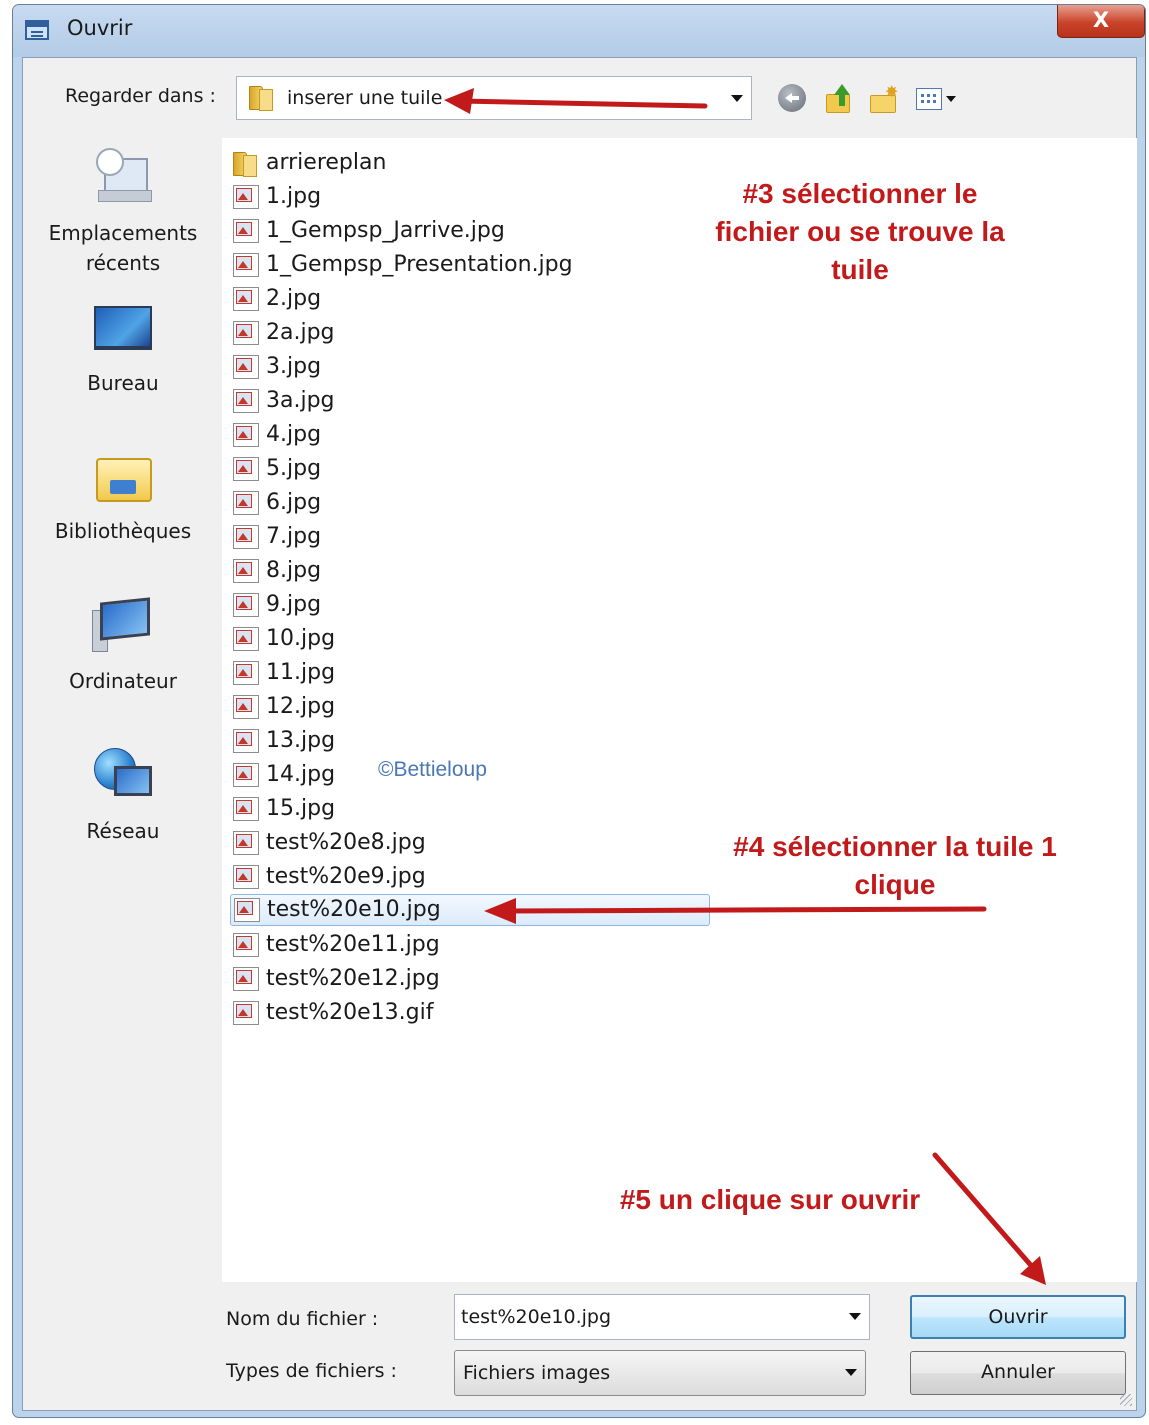  I want to click on list-item: 3.jpg, so click(470, 368).